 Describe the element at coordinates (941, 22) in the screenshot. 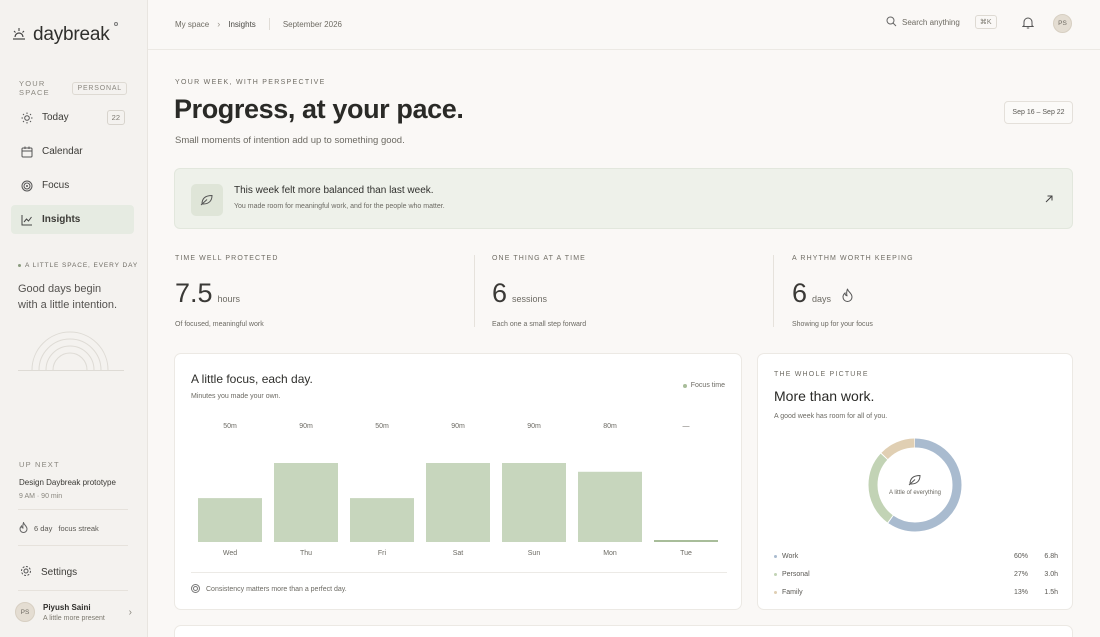

I see `search-input: Search anything ⌘K` at that location.